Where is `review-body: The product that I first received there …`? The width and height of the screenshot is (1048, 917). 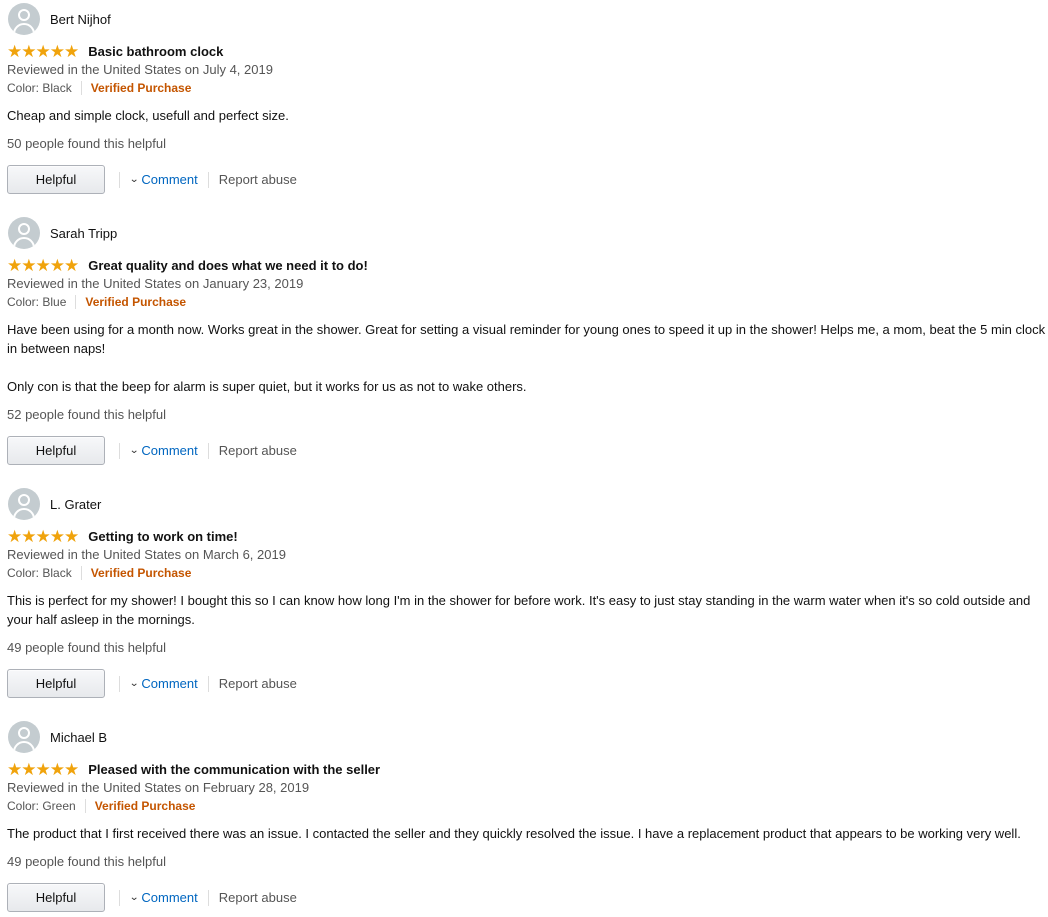
review-body: The product that I first received there … is located at coordinates (527, 833).